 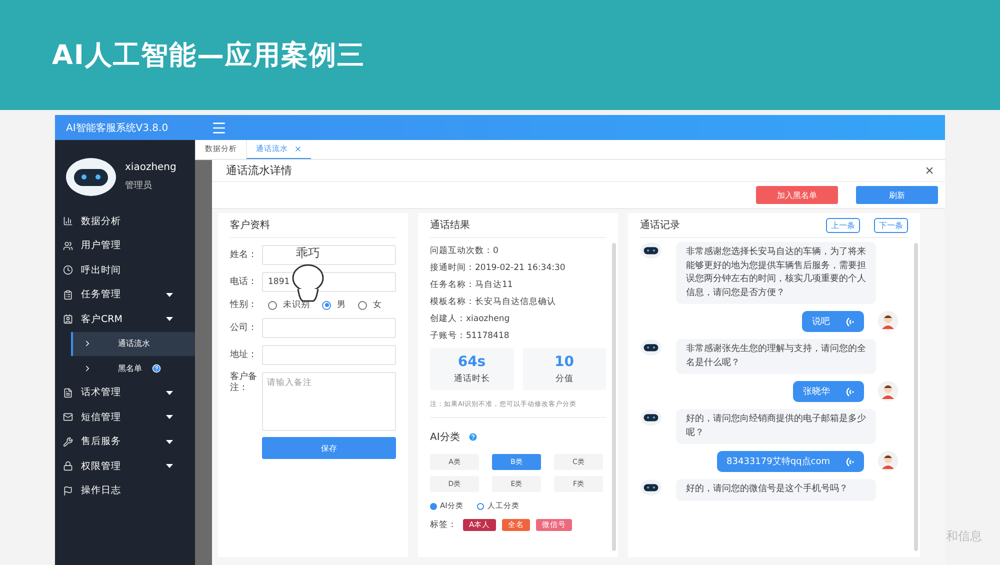 What do you see at coordinates (964, 536) in the screenshot?
I see `background-caption: 和信息` at bounding box center [964, 536].